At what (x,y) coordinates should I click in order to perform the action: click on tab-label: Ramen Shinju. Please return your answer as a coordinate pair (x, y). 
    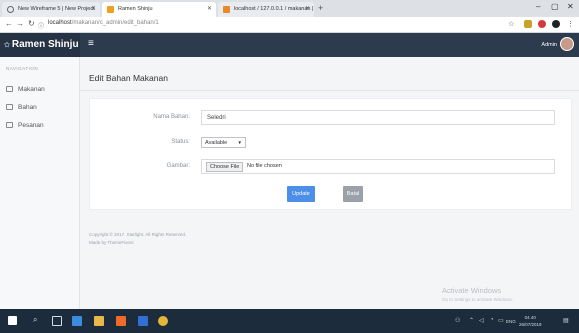
    Looking at the image, I should click on (135, 9).